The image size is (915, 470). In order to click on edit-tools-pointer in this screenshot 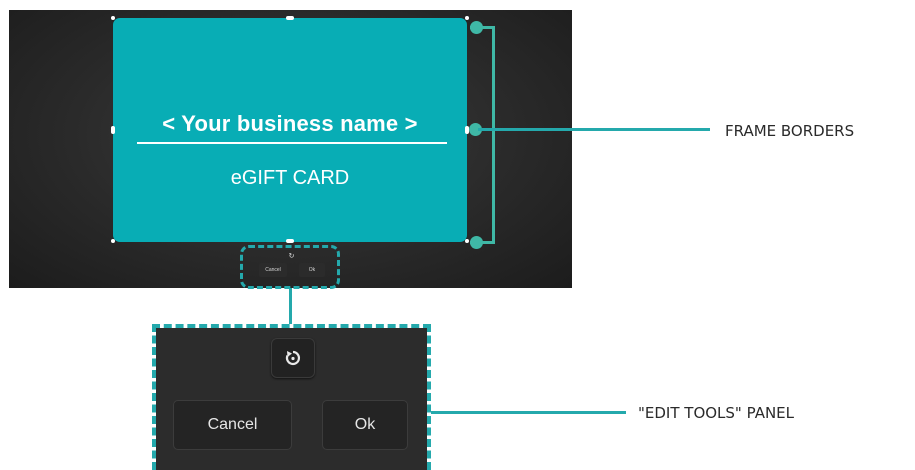, I will do `click(528, 412)`.